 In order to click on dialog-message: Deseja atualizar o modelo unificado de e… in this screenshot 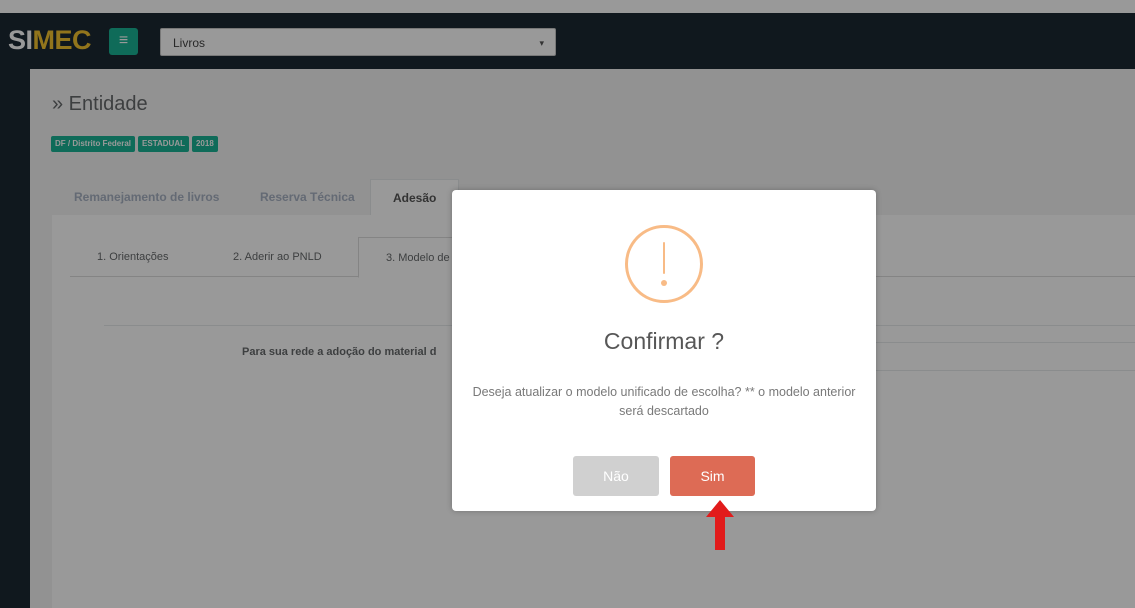, I will do `click(664, 401)`.